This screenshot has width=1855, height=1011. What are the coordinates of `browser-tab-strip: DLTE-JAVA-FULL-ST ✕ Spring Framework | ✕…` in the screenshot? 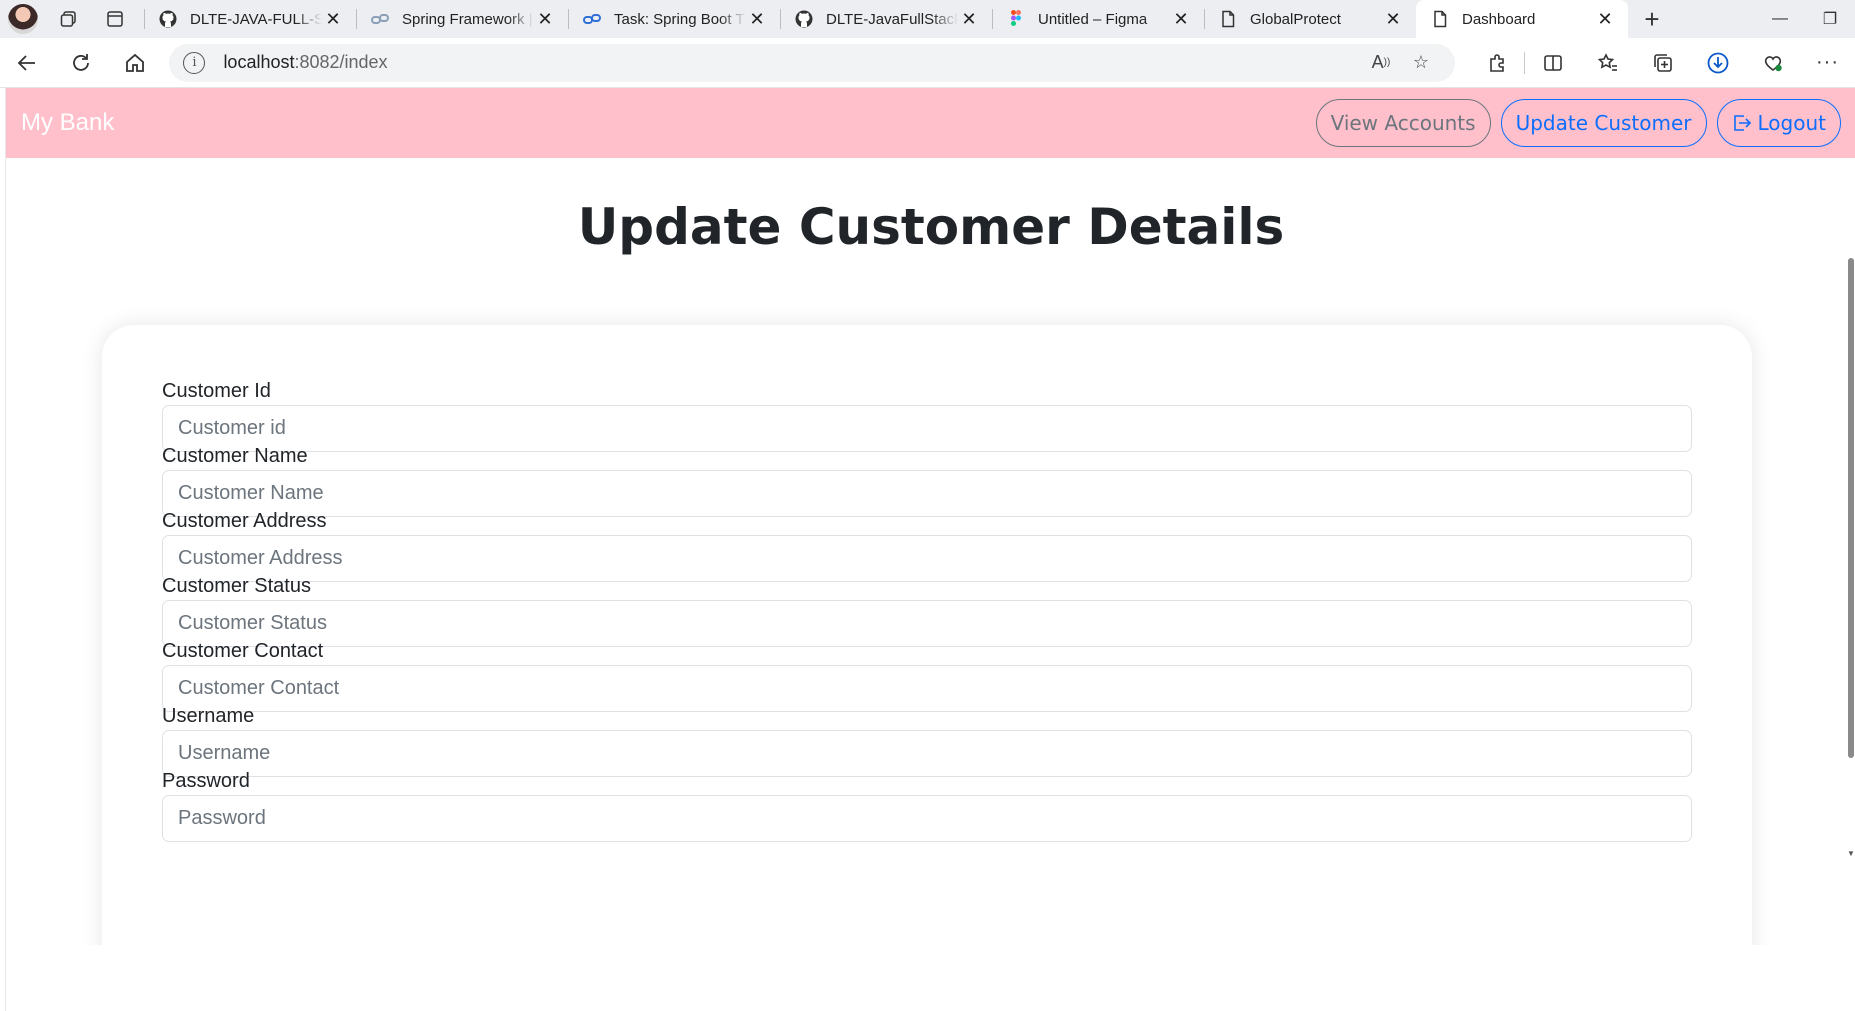 It's located at (927, 19).